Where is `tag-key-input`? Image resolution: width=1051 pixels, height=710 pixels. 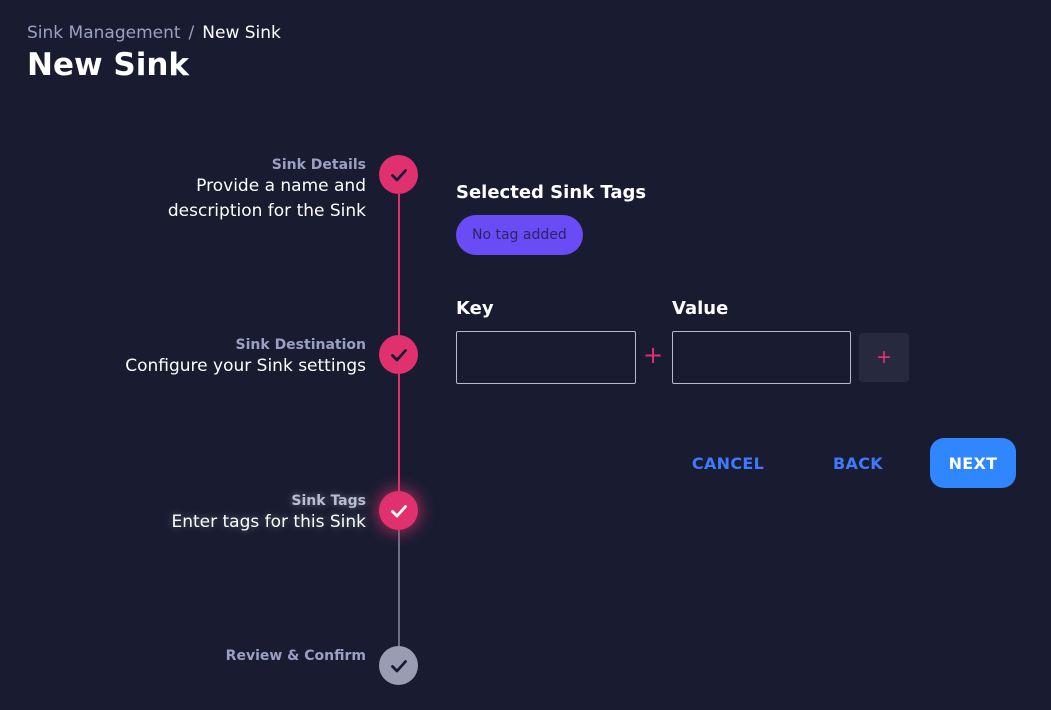
tag-key-input is located at coordinates (546, 357).